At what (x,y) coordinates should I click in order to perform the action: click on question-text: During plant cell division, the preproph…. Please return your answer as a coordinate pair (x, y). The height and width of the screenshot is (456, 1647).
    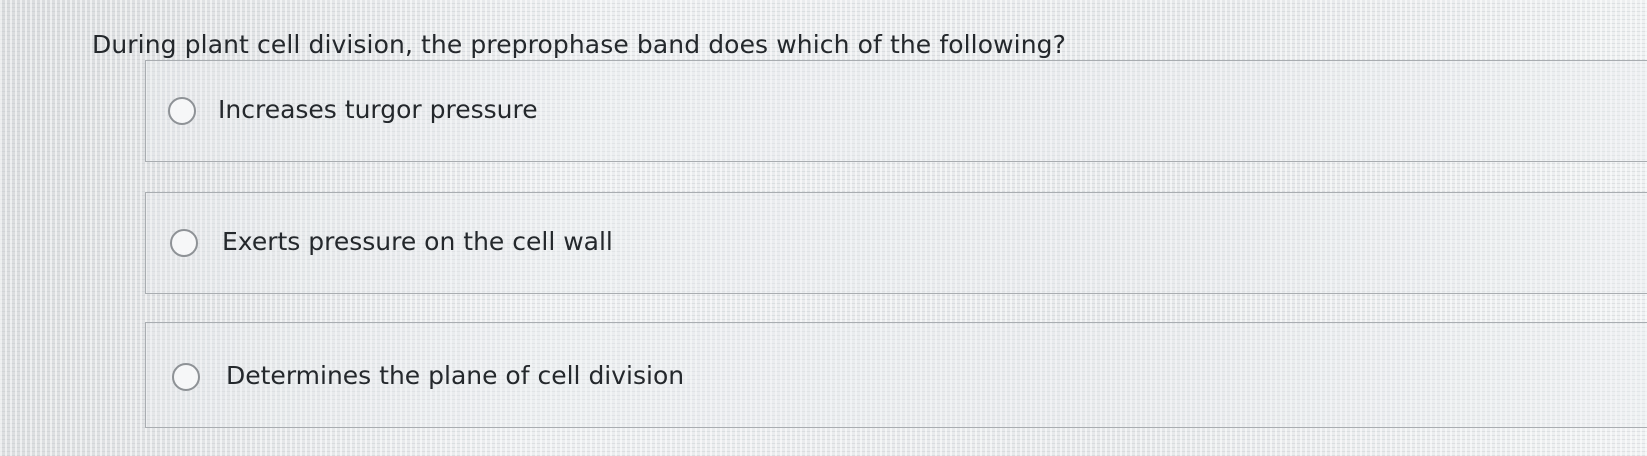
    Looking at the image, I should click on (579, 44).